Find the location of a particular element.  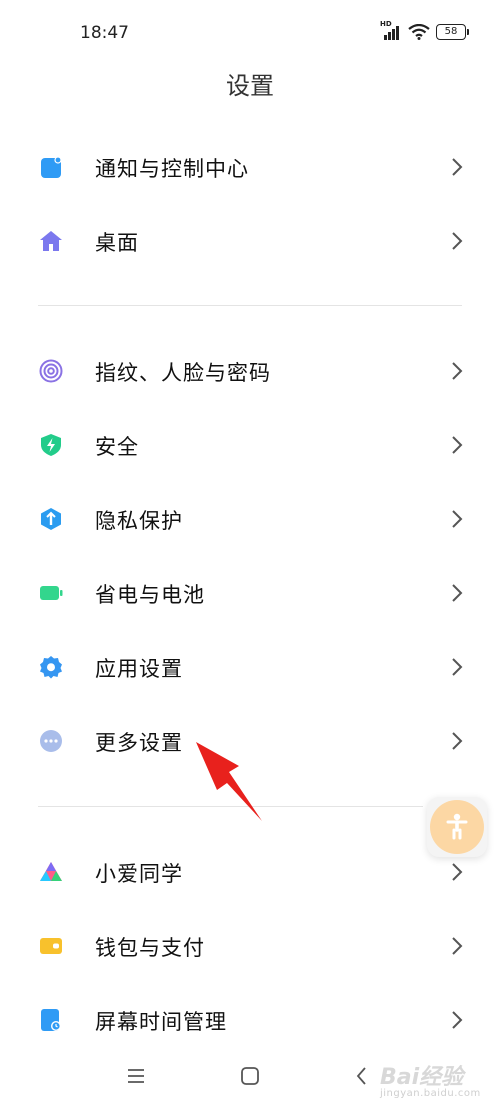

accessibility-icon is located at coordinates (457, 826).